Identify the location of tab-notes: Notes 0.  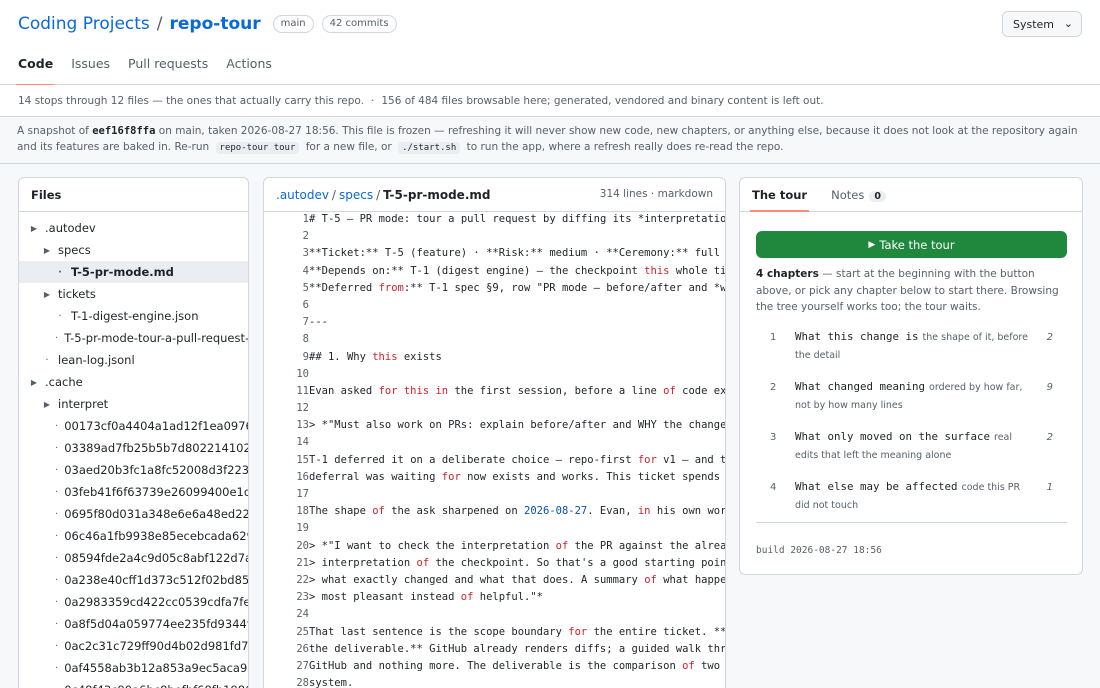
(858, 194).